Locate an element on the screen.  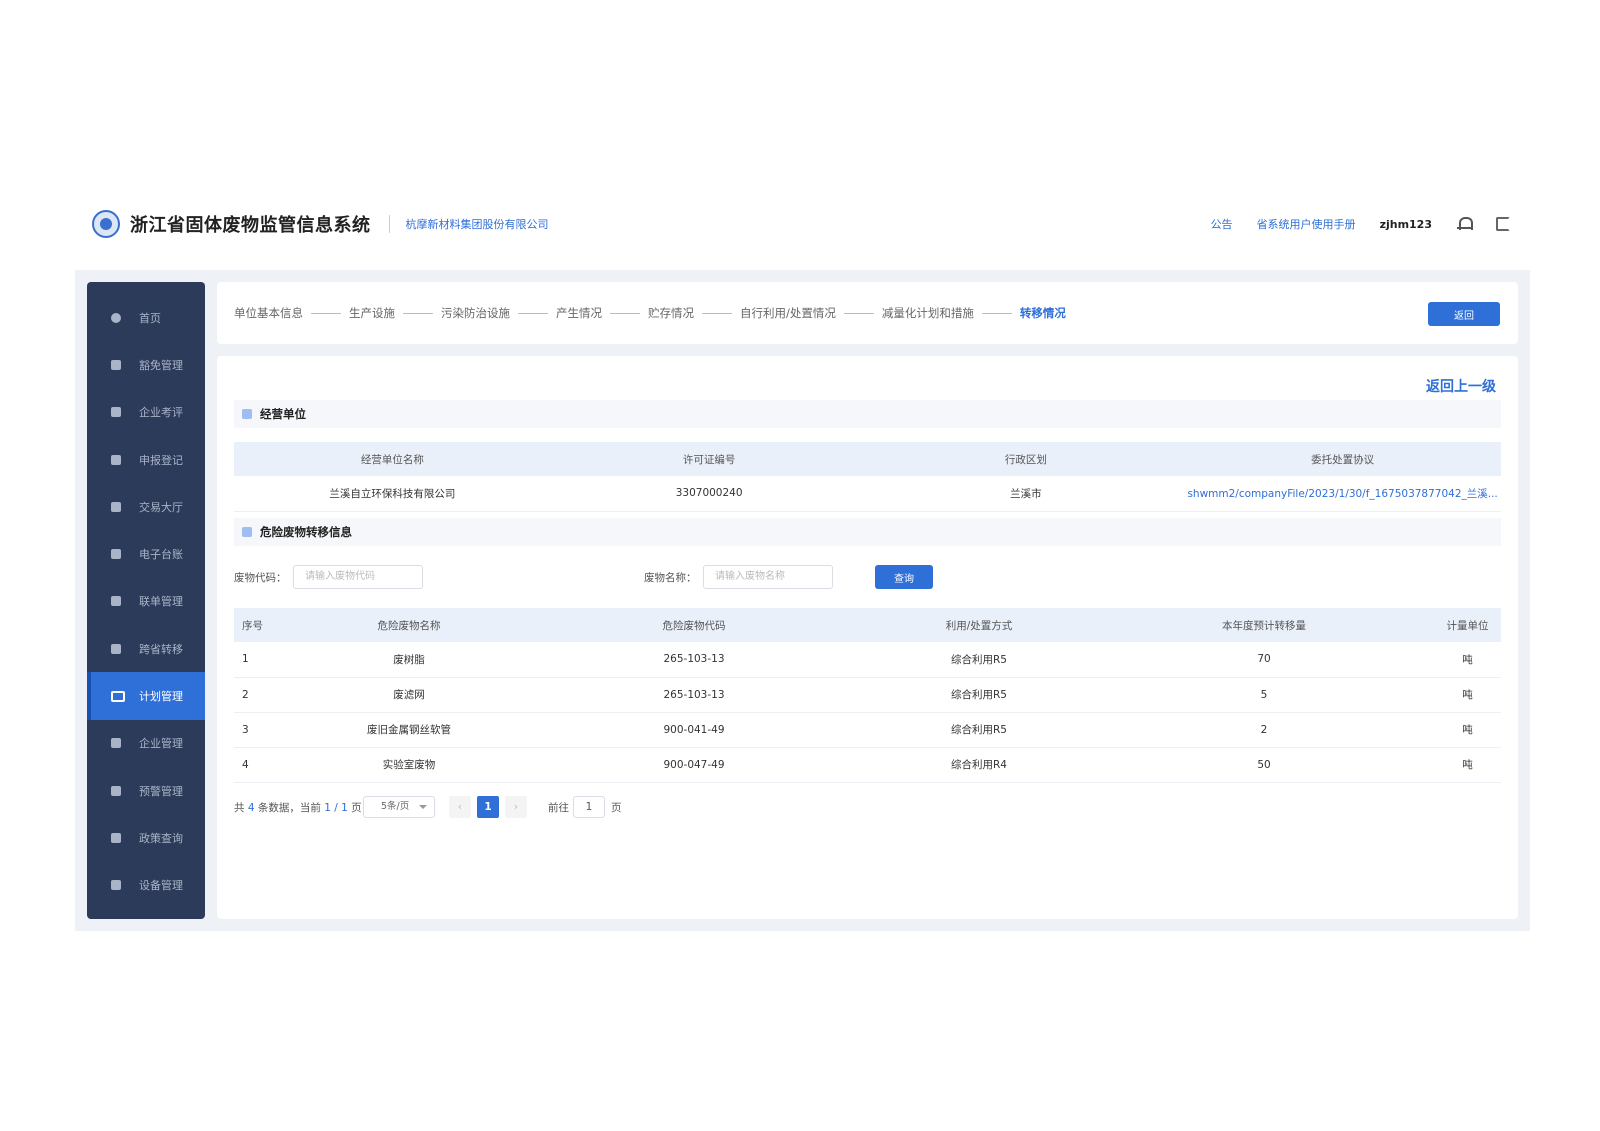
table-header-row: 经营单位名称 许可证编号 行政区划 委托处置协议 is located at coordinates (867, 459).